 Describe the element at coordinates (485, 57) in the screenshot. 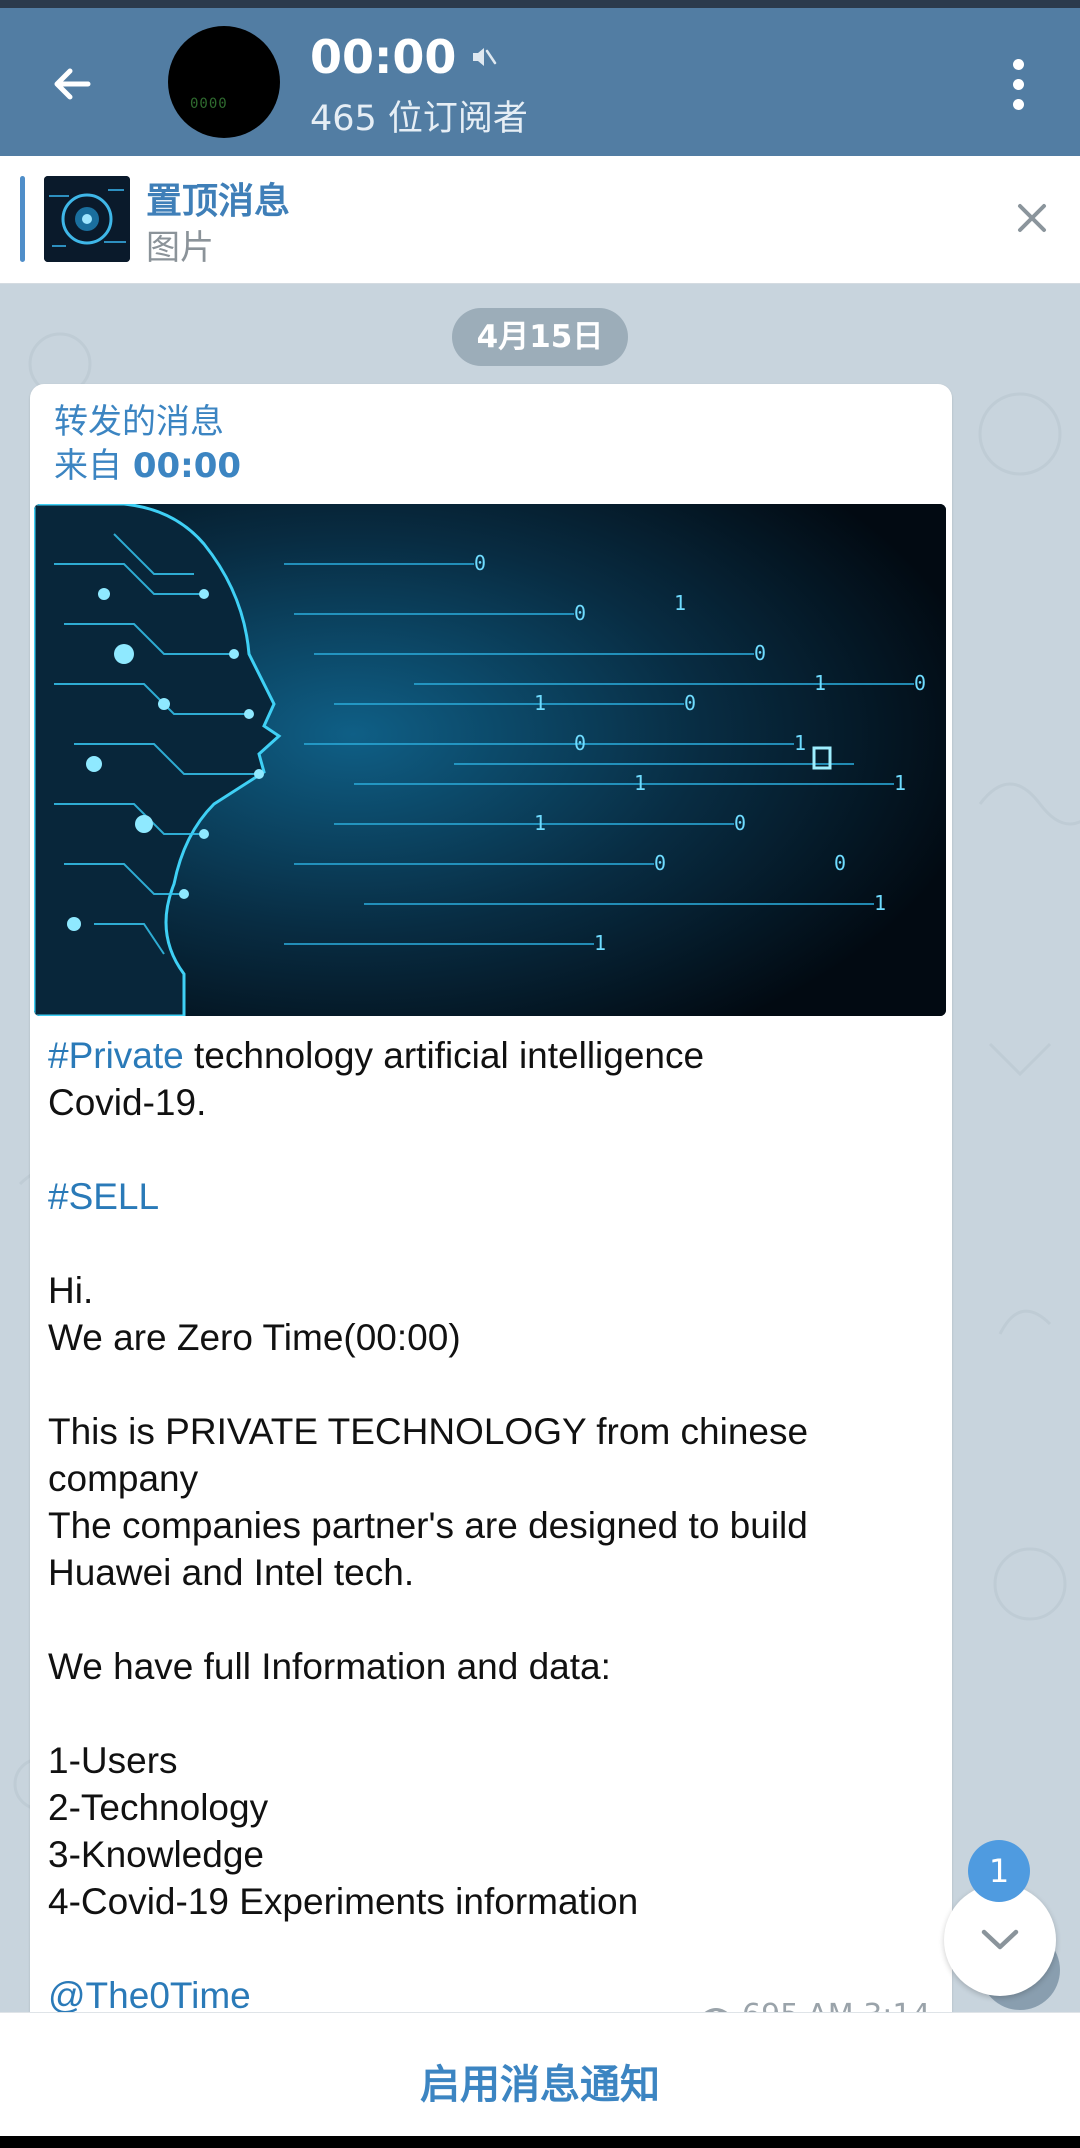

I see `mute-icon` at that location.